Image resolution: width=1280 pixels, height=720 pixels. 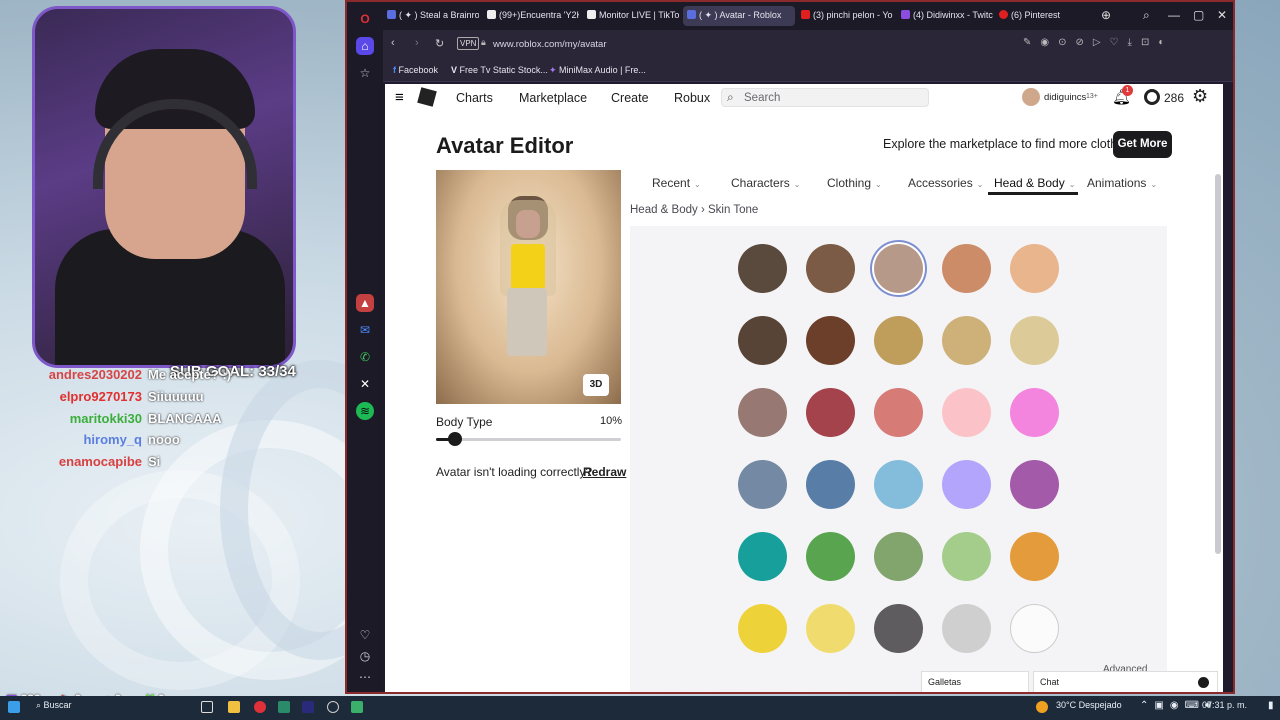 I want to click on cookie-tab: Galletas, so click(x=975, y=681).